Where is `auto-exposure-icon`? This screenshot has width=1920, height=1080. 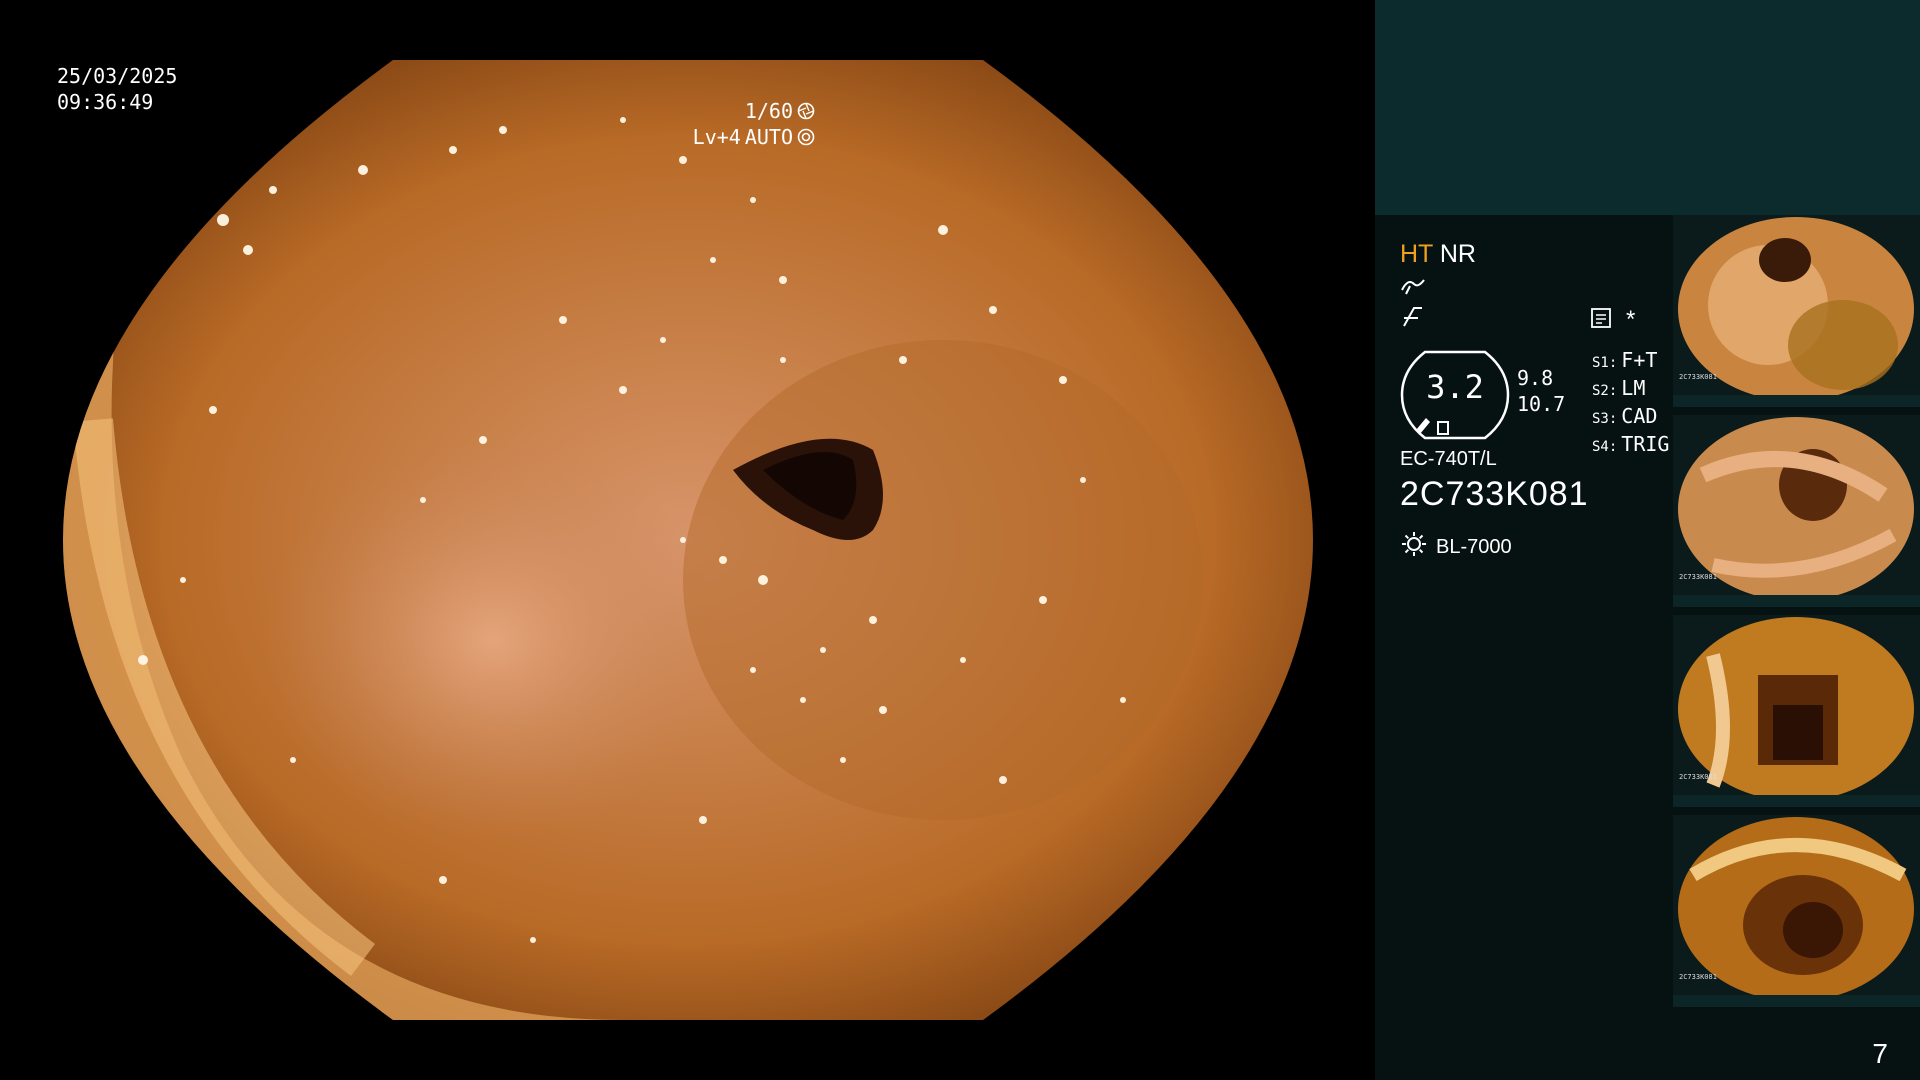
auto-exposure-icon is located at coordinates (806, 137).